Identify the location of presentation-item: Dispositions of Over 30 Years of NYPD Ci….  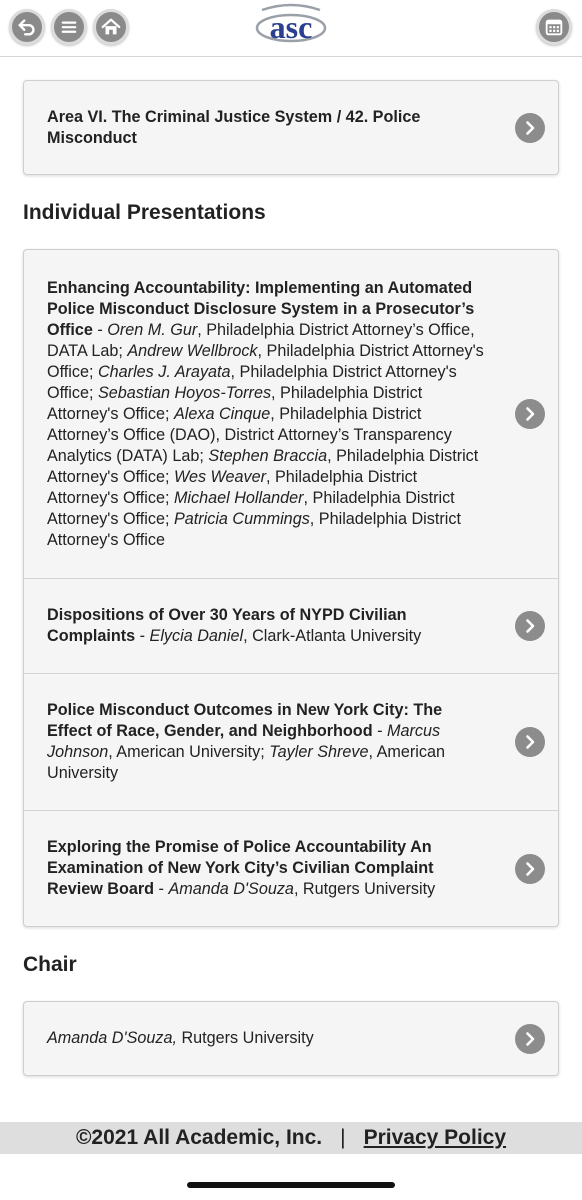
(291, 625).